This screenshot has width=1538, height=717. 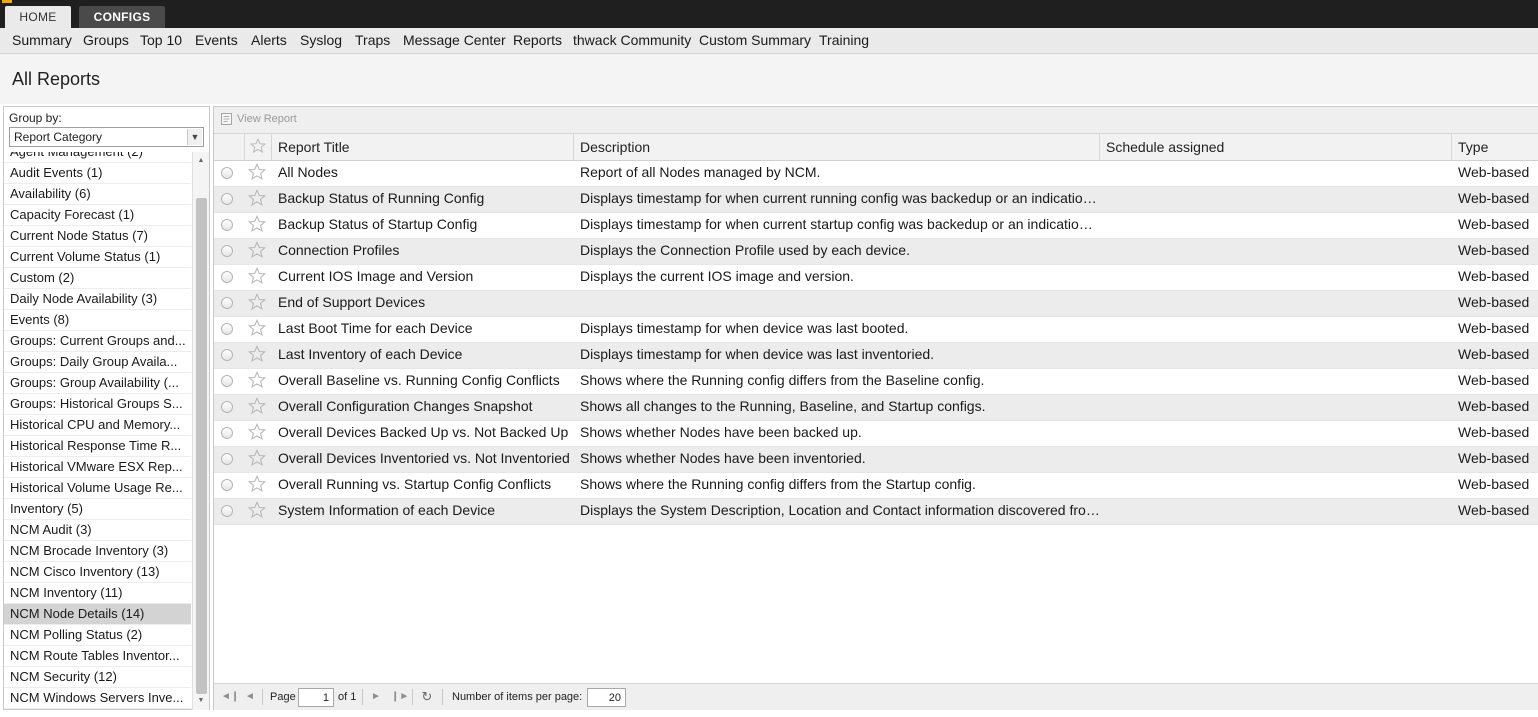 What do you see at coordinates (250, 697) in the screenshot?
I see `prev-page-icon: ◄` at bounding box center [250, 697].